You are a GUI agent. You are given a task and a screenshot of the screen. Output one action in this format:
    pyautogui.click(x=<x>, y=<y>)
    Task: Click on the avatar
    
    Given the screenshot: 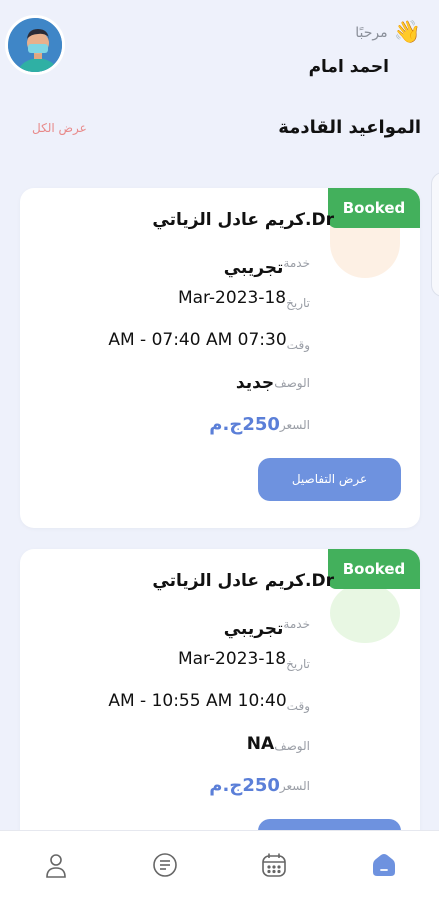 What is the action you would take?
    pyautogui.click(x=35, y=45)
    